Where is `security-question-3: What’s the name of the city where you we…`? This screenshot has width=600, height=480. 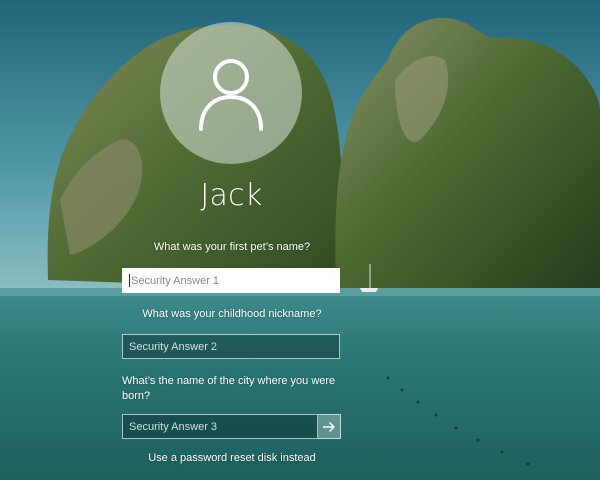
security-question-3: What’s the name of the city where you we… is located at coordinates (229, 388).